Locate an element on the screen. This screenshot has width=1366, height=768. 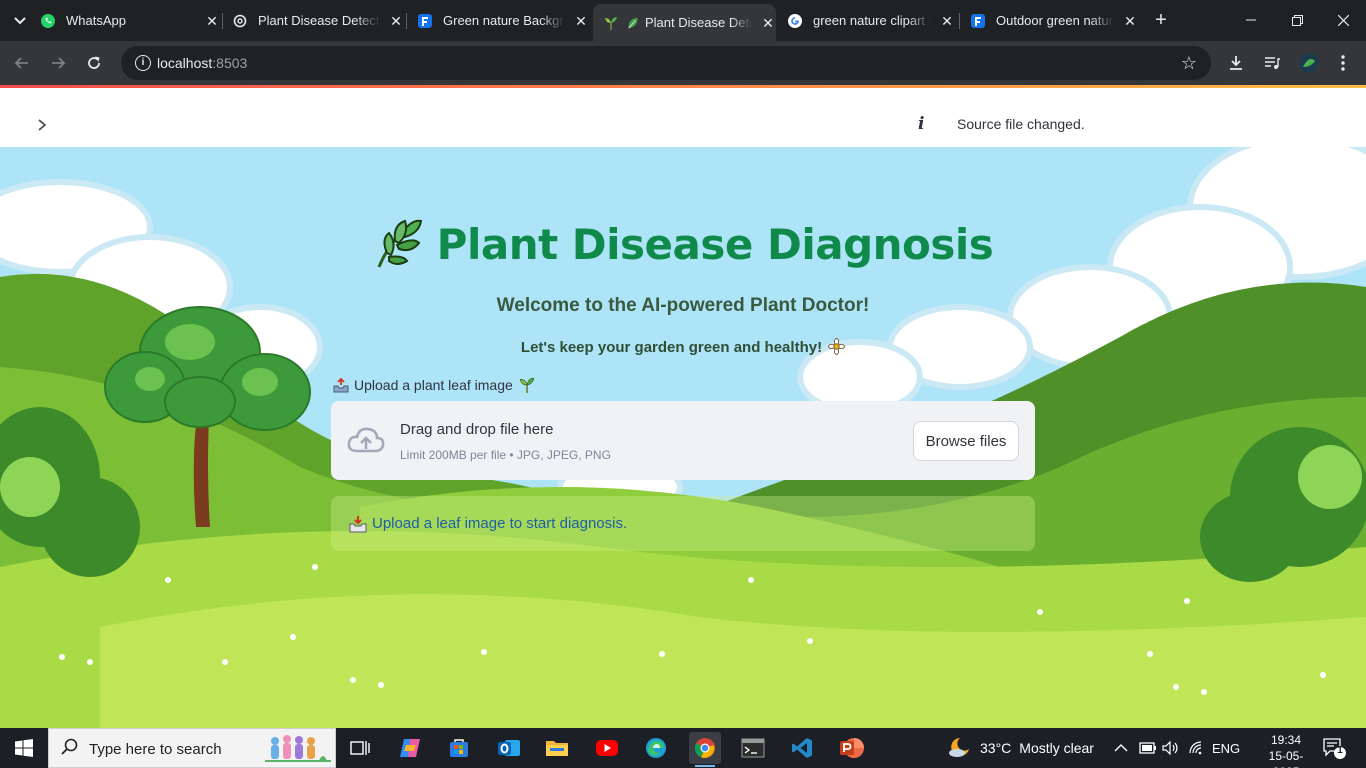
folder-icon is located at coordinates (557, 748).